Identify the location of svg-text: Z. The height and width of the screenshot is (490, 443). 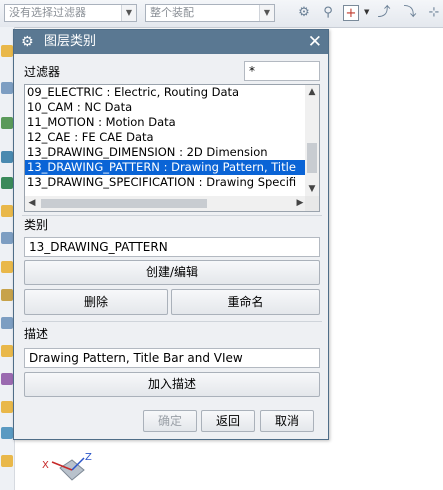
(88, 457).